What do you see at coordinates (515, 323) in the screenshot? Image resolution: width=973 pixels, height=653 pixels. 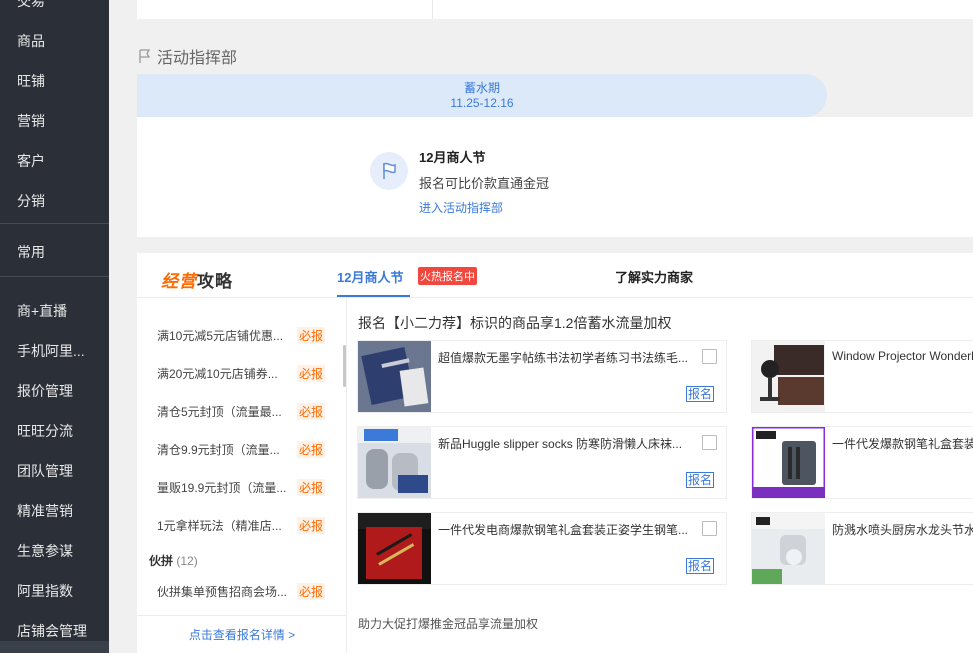 I see `recommend-title: 报名【小二力荐】标识的商品享1.2倍蓄水流量加权` at bounding box center [515, 323].